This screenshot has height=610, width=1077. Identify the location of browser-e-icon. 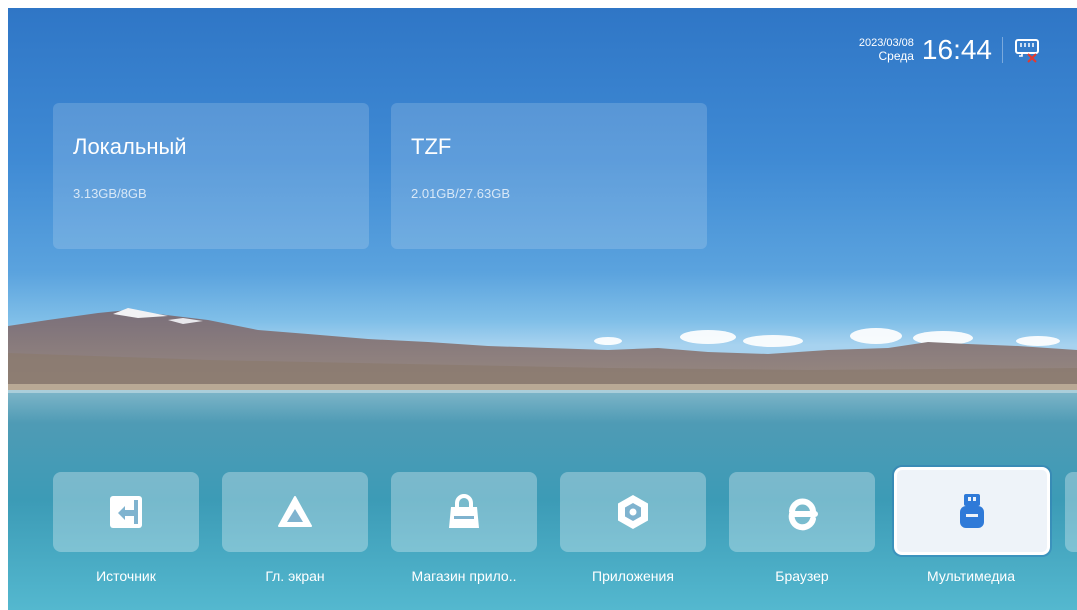
(803, 514).